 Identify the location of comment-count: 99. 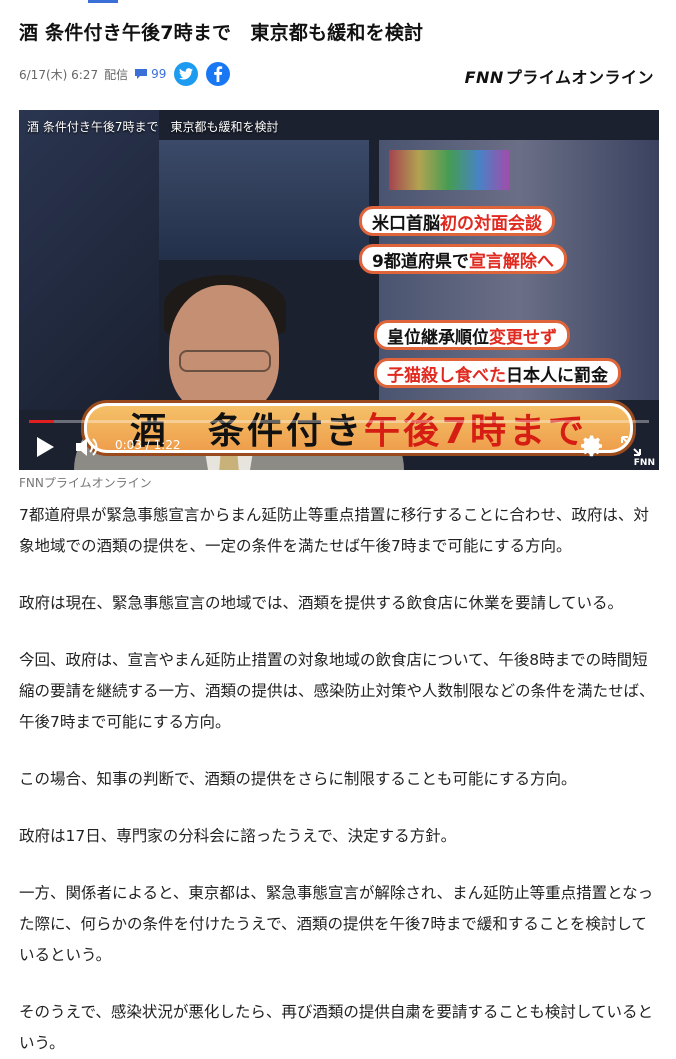
(159, 74).